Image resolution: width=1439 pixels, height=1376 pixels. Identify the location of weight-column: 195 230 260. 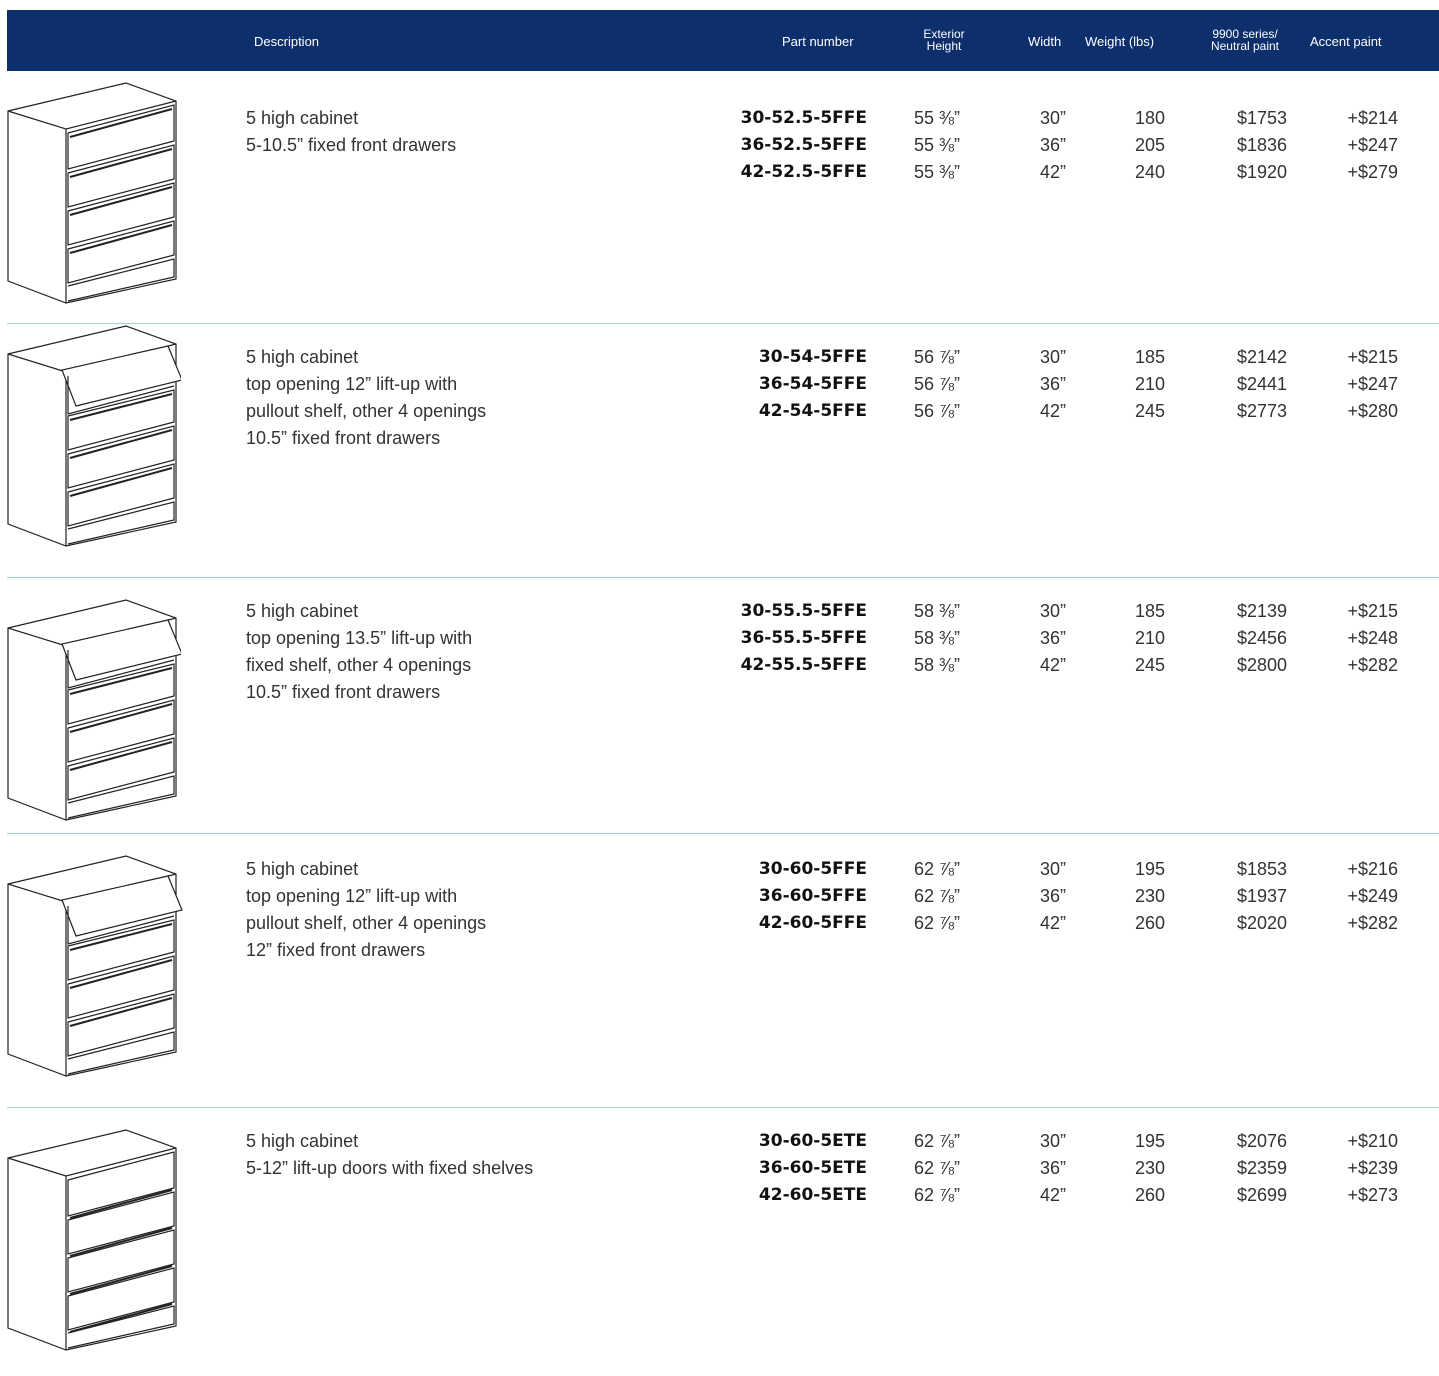
(1150, 1168).